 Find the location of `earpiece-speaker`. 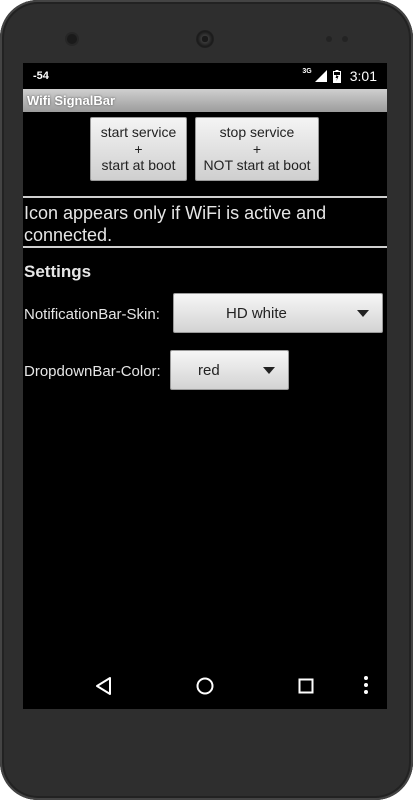

earpiece-speaker is located at coordinates (205, 39).